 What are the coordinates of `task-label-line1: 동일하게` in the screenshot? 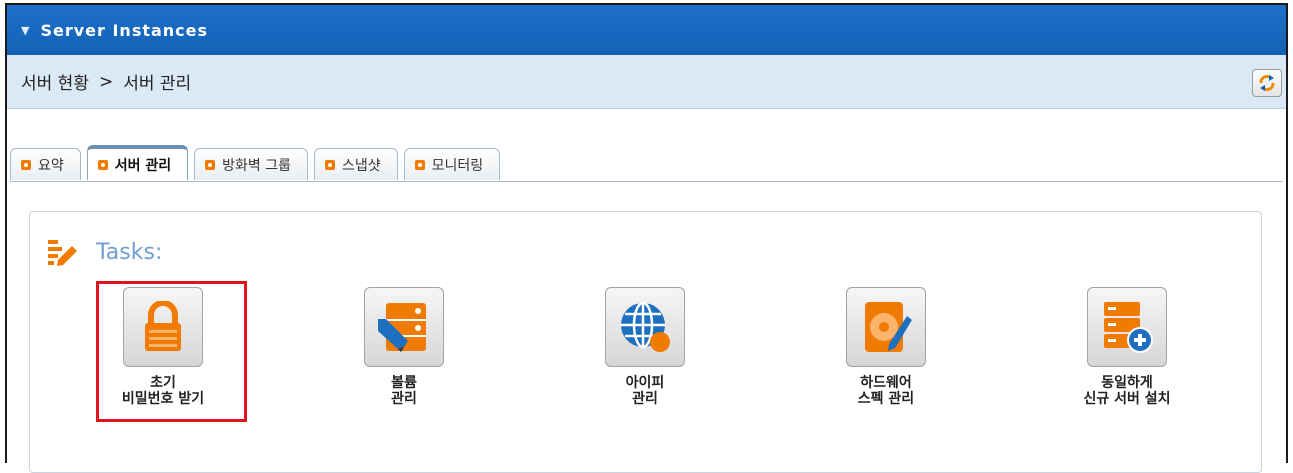 It's located at (1127, 383).